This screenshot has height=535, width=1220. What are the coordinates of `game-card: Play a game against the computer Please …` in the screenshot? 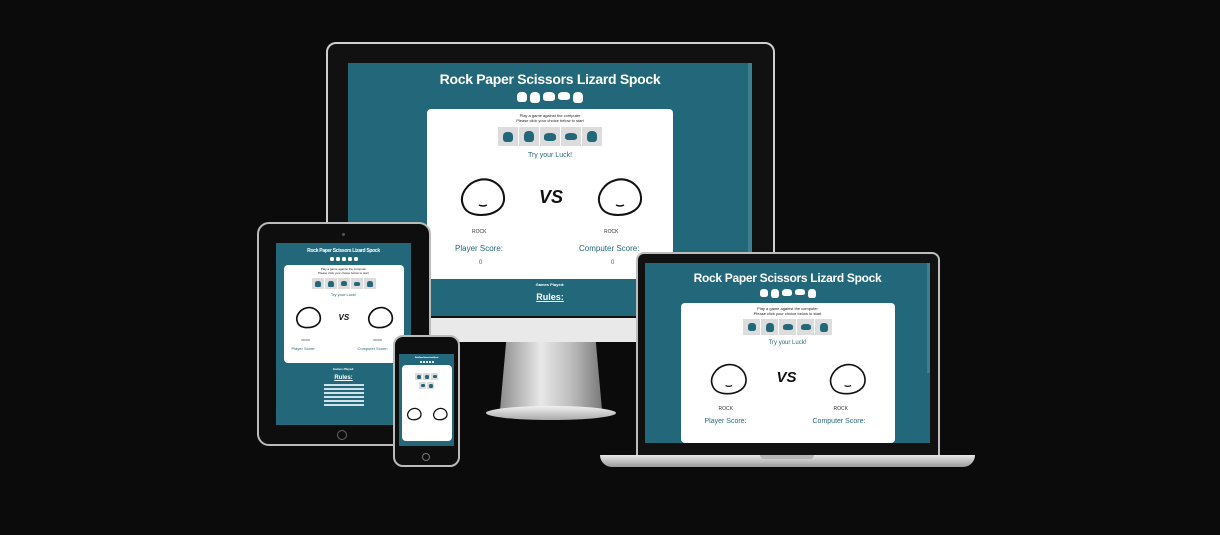 It's located at (550, 194).